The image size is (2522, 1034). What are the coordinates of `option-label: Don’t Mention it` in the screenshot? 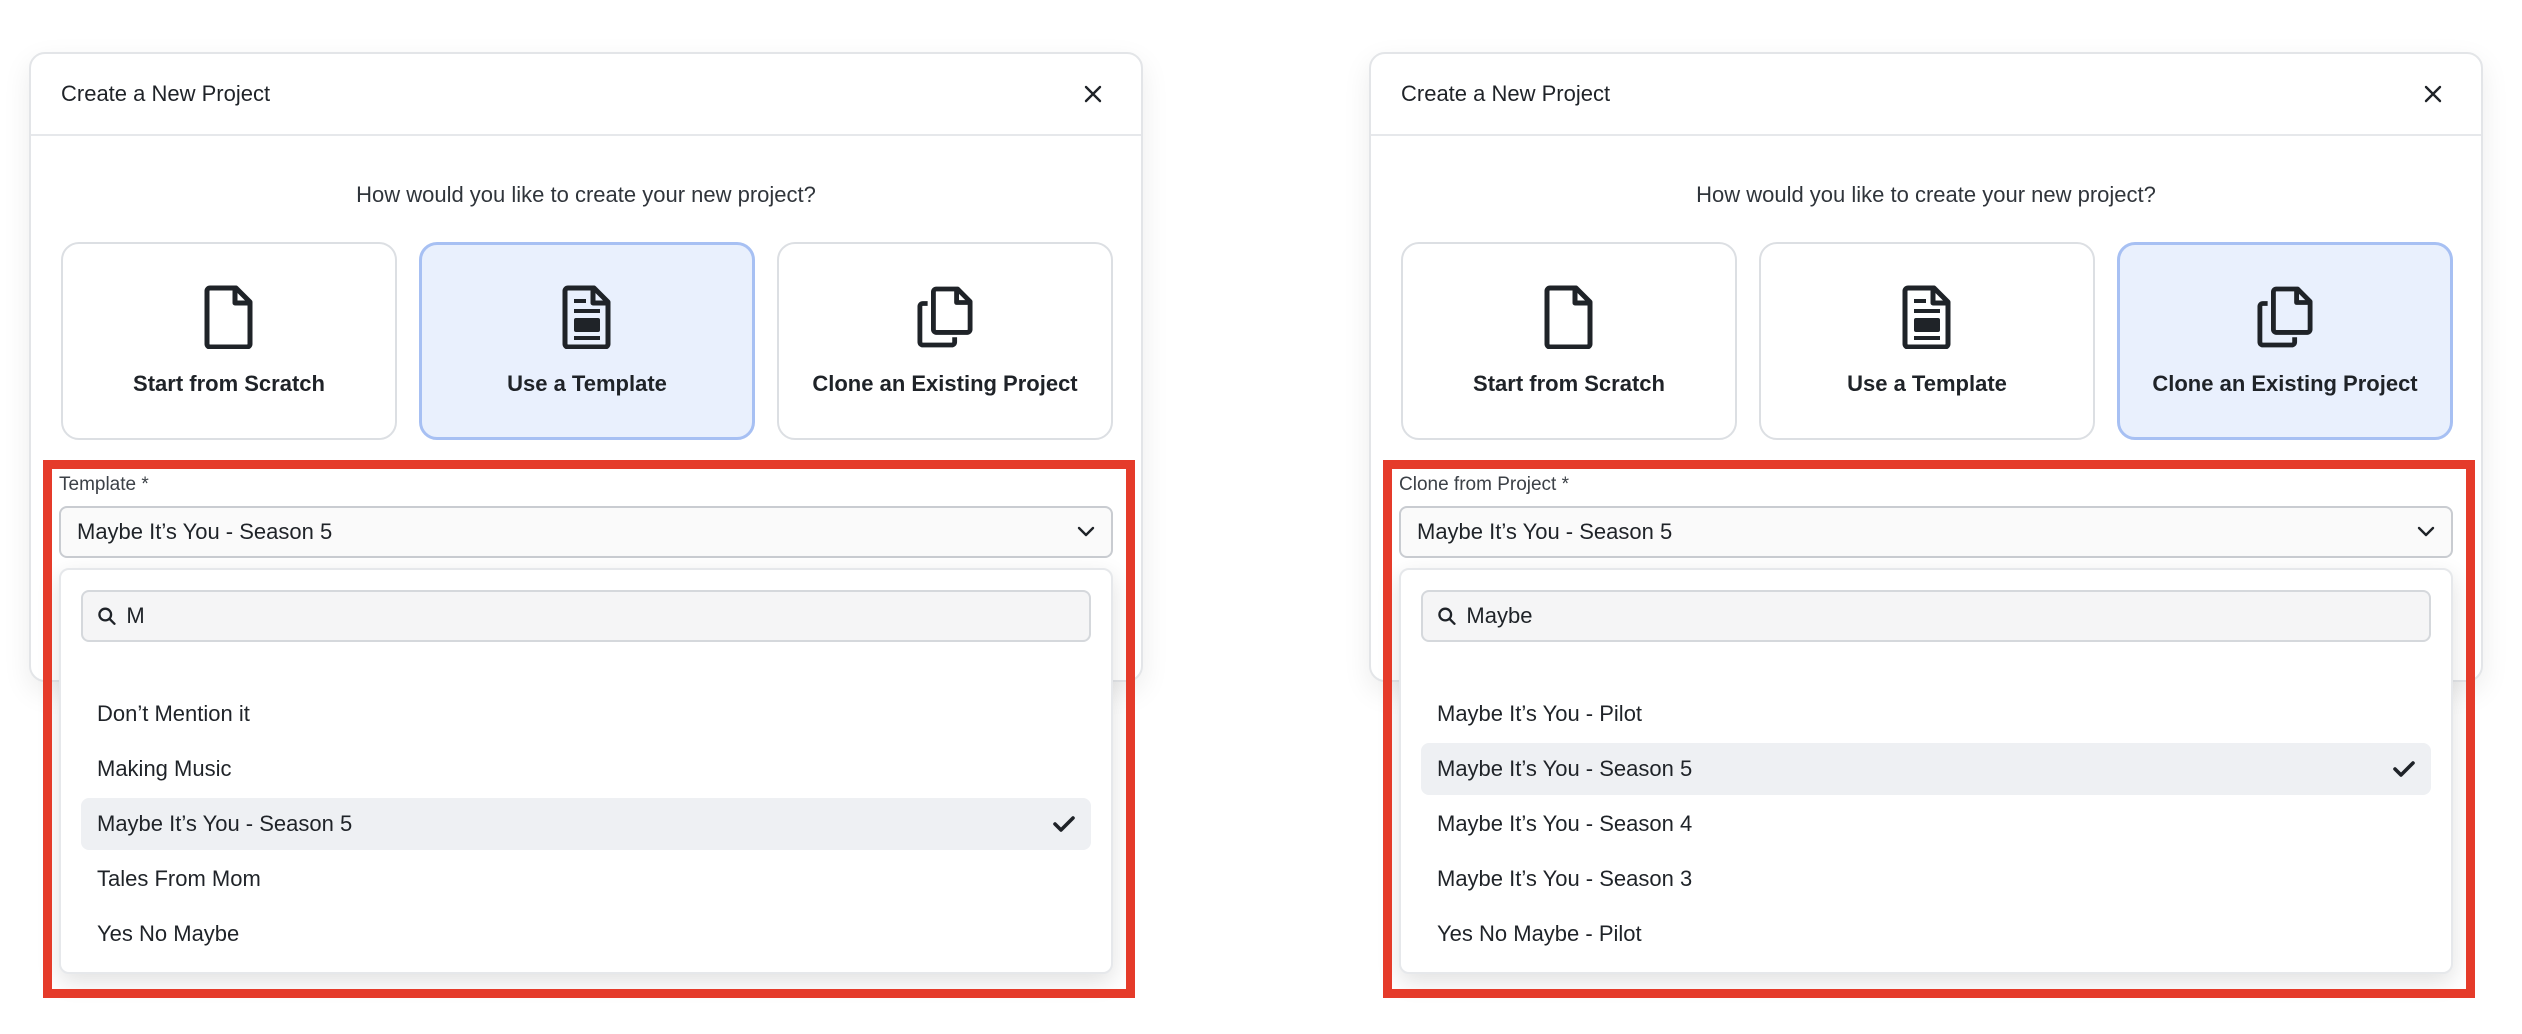 It's located at (173, 713).